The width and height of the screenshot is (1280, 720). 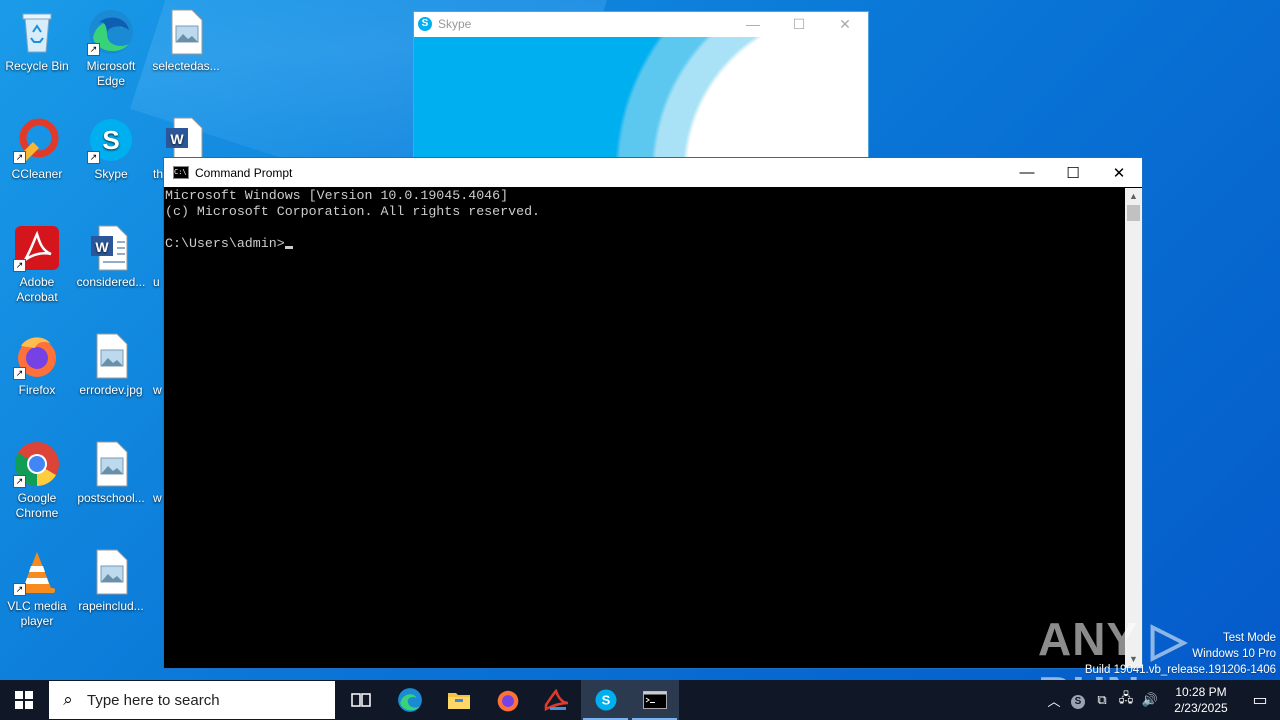 What do you see at coordinates (1249, 638) in the screenshot?
I see `watermark-line: Test Mode` at bounding box center [1249, 638].